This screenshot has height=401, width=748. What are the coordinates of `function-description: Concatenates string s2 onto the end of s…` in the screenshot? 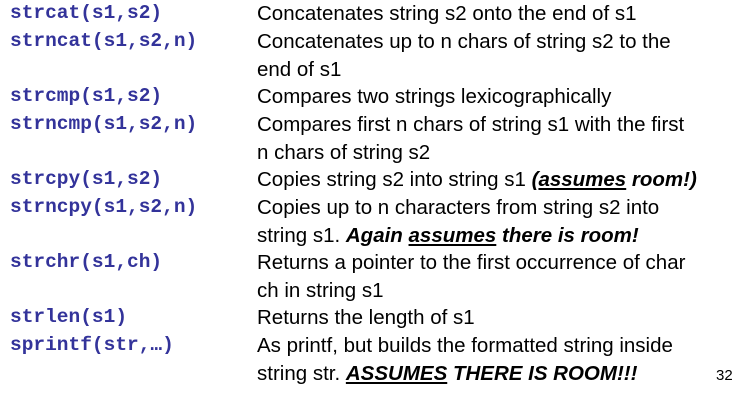 It's located at (497, 14).